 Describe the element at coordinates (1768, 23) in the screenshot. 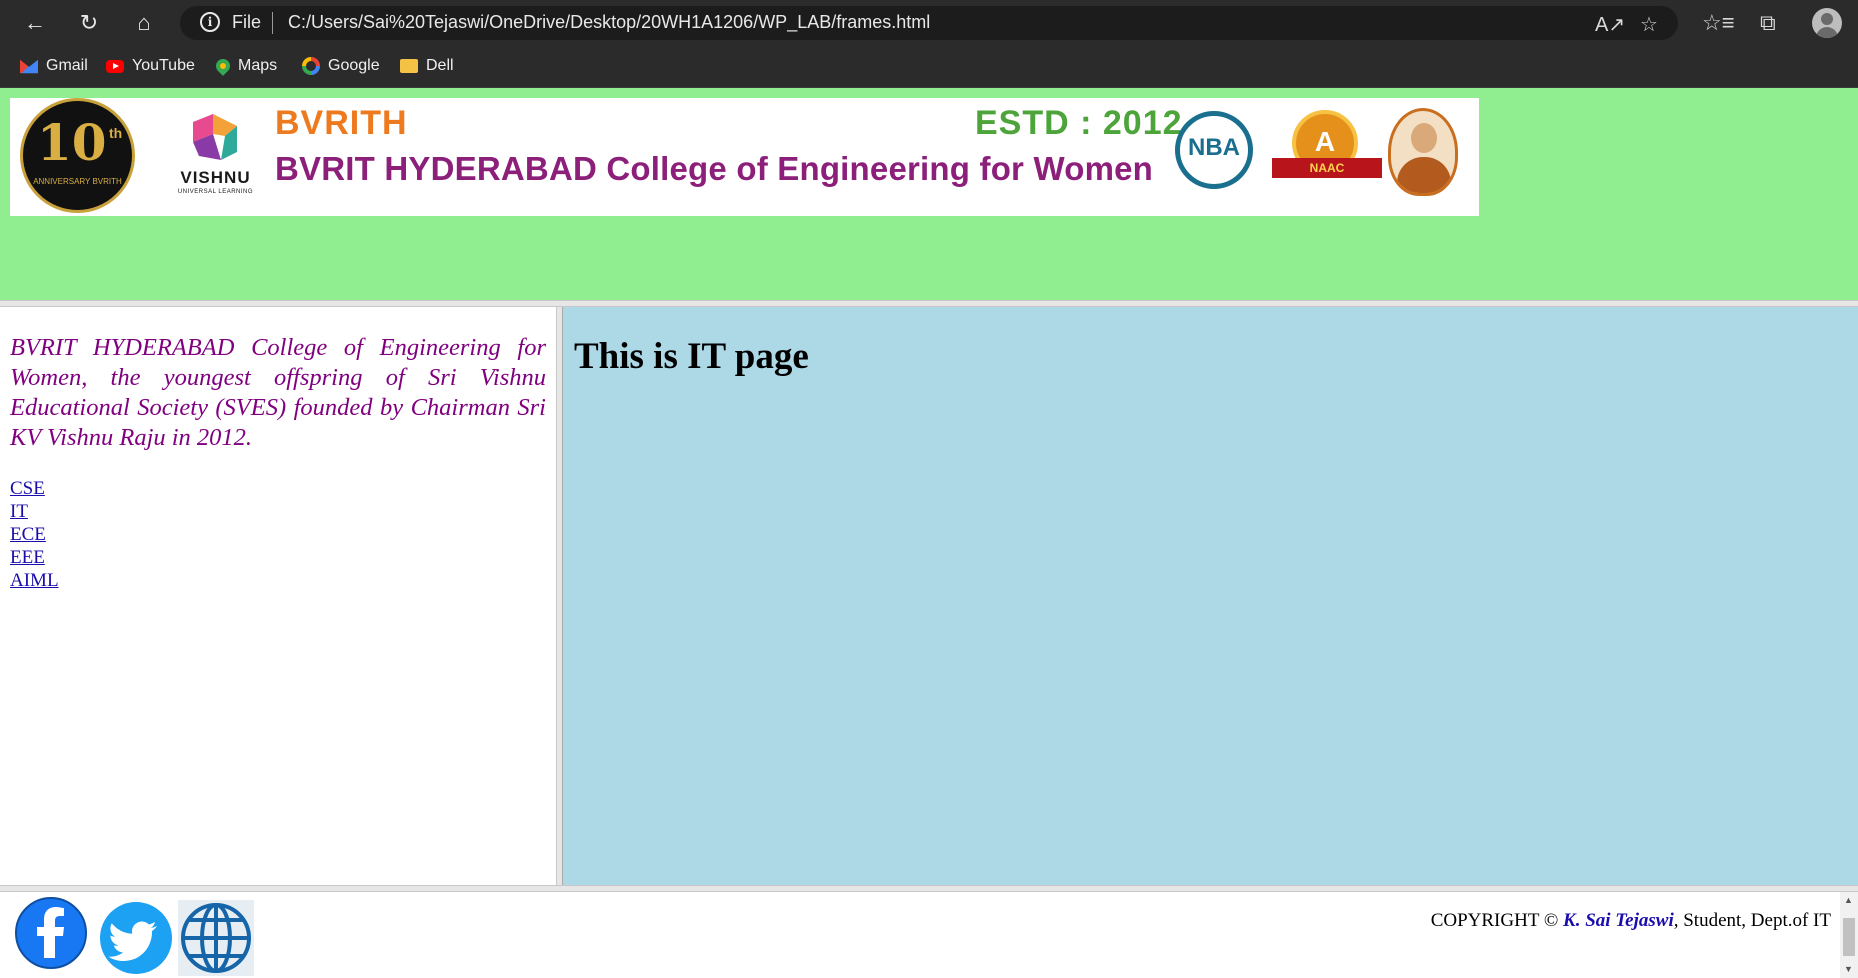

I see `collections-icon: ⧉` at that location.